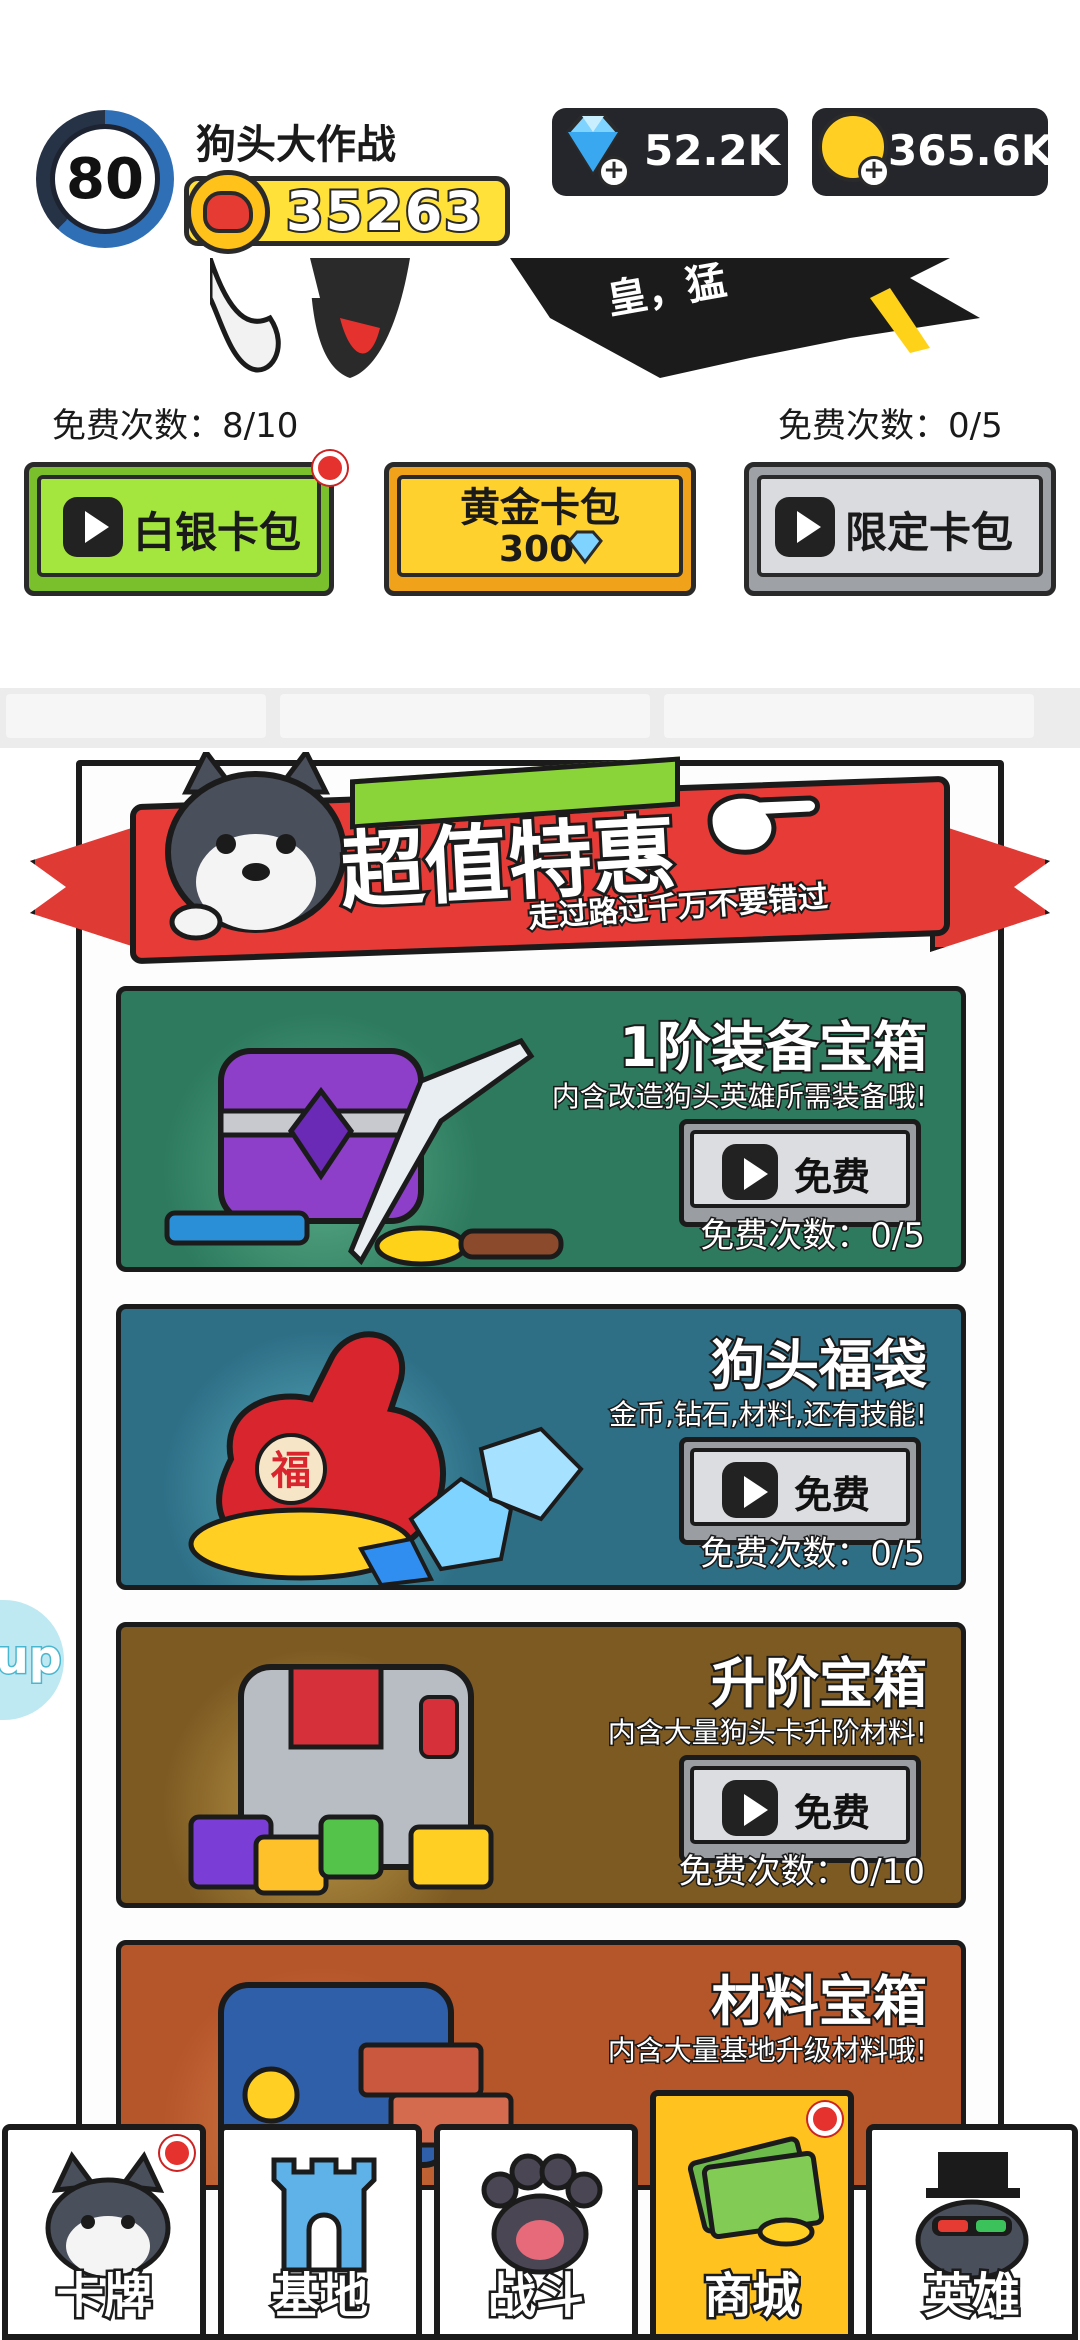 The height and width of the screenshot is (2340, 1080). Describe the element at coordinates (256, 846) in the screenshot. I see `husky-mascot-icon` at that location.